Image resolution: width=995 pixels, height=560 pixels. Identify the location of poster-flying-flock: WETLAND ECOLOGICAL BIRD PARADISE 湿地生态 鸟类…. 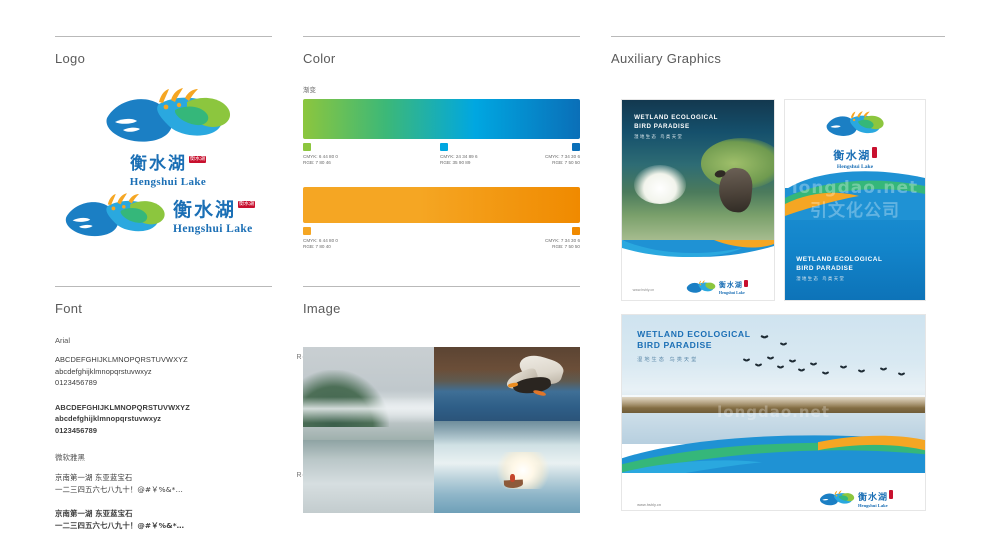
(773, 412).